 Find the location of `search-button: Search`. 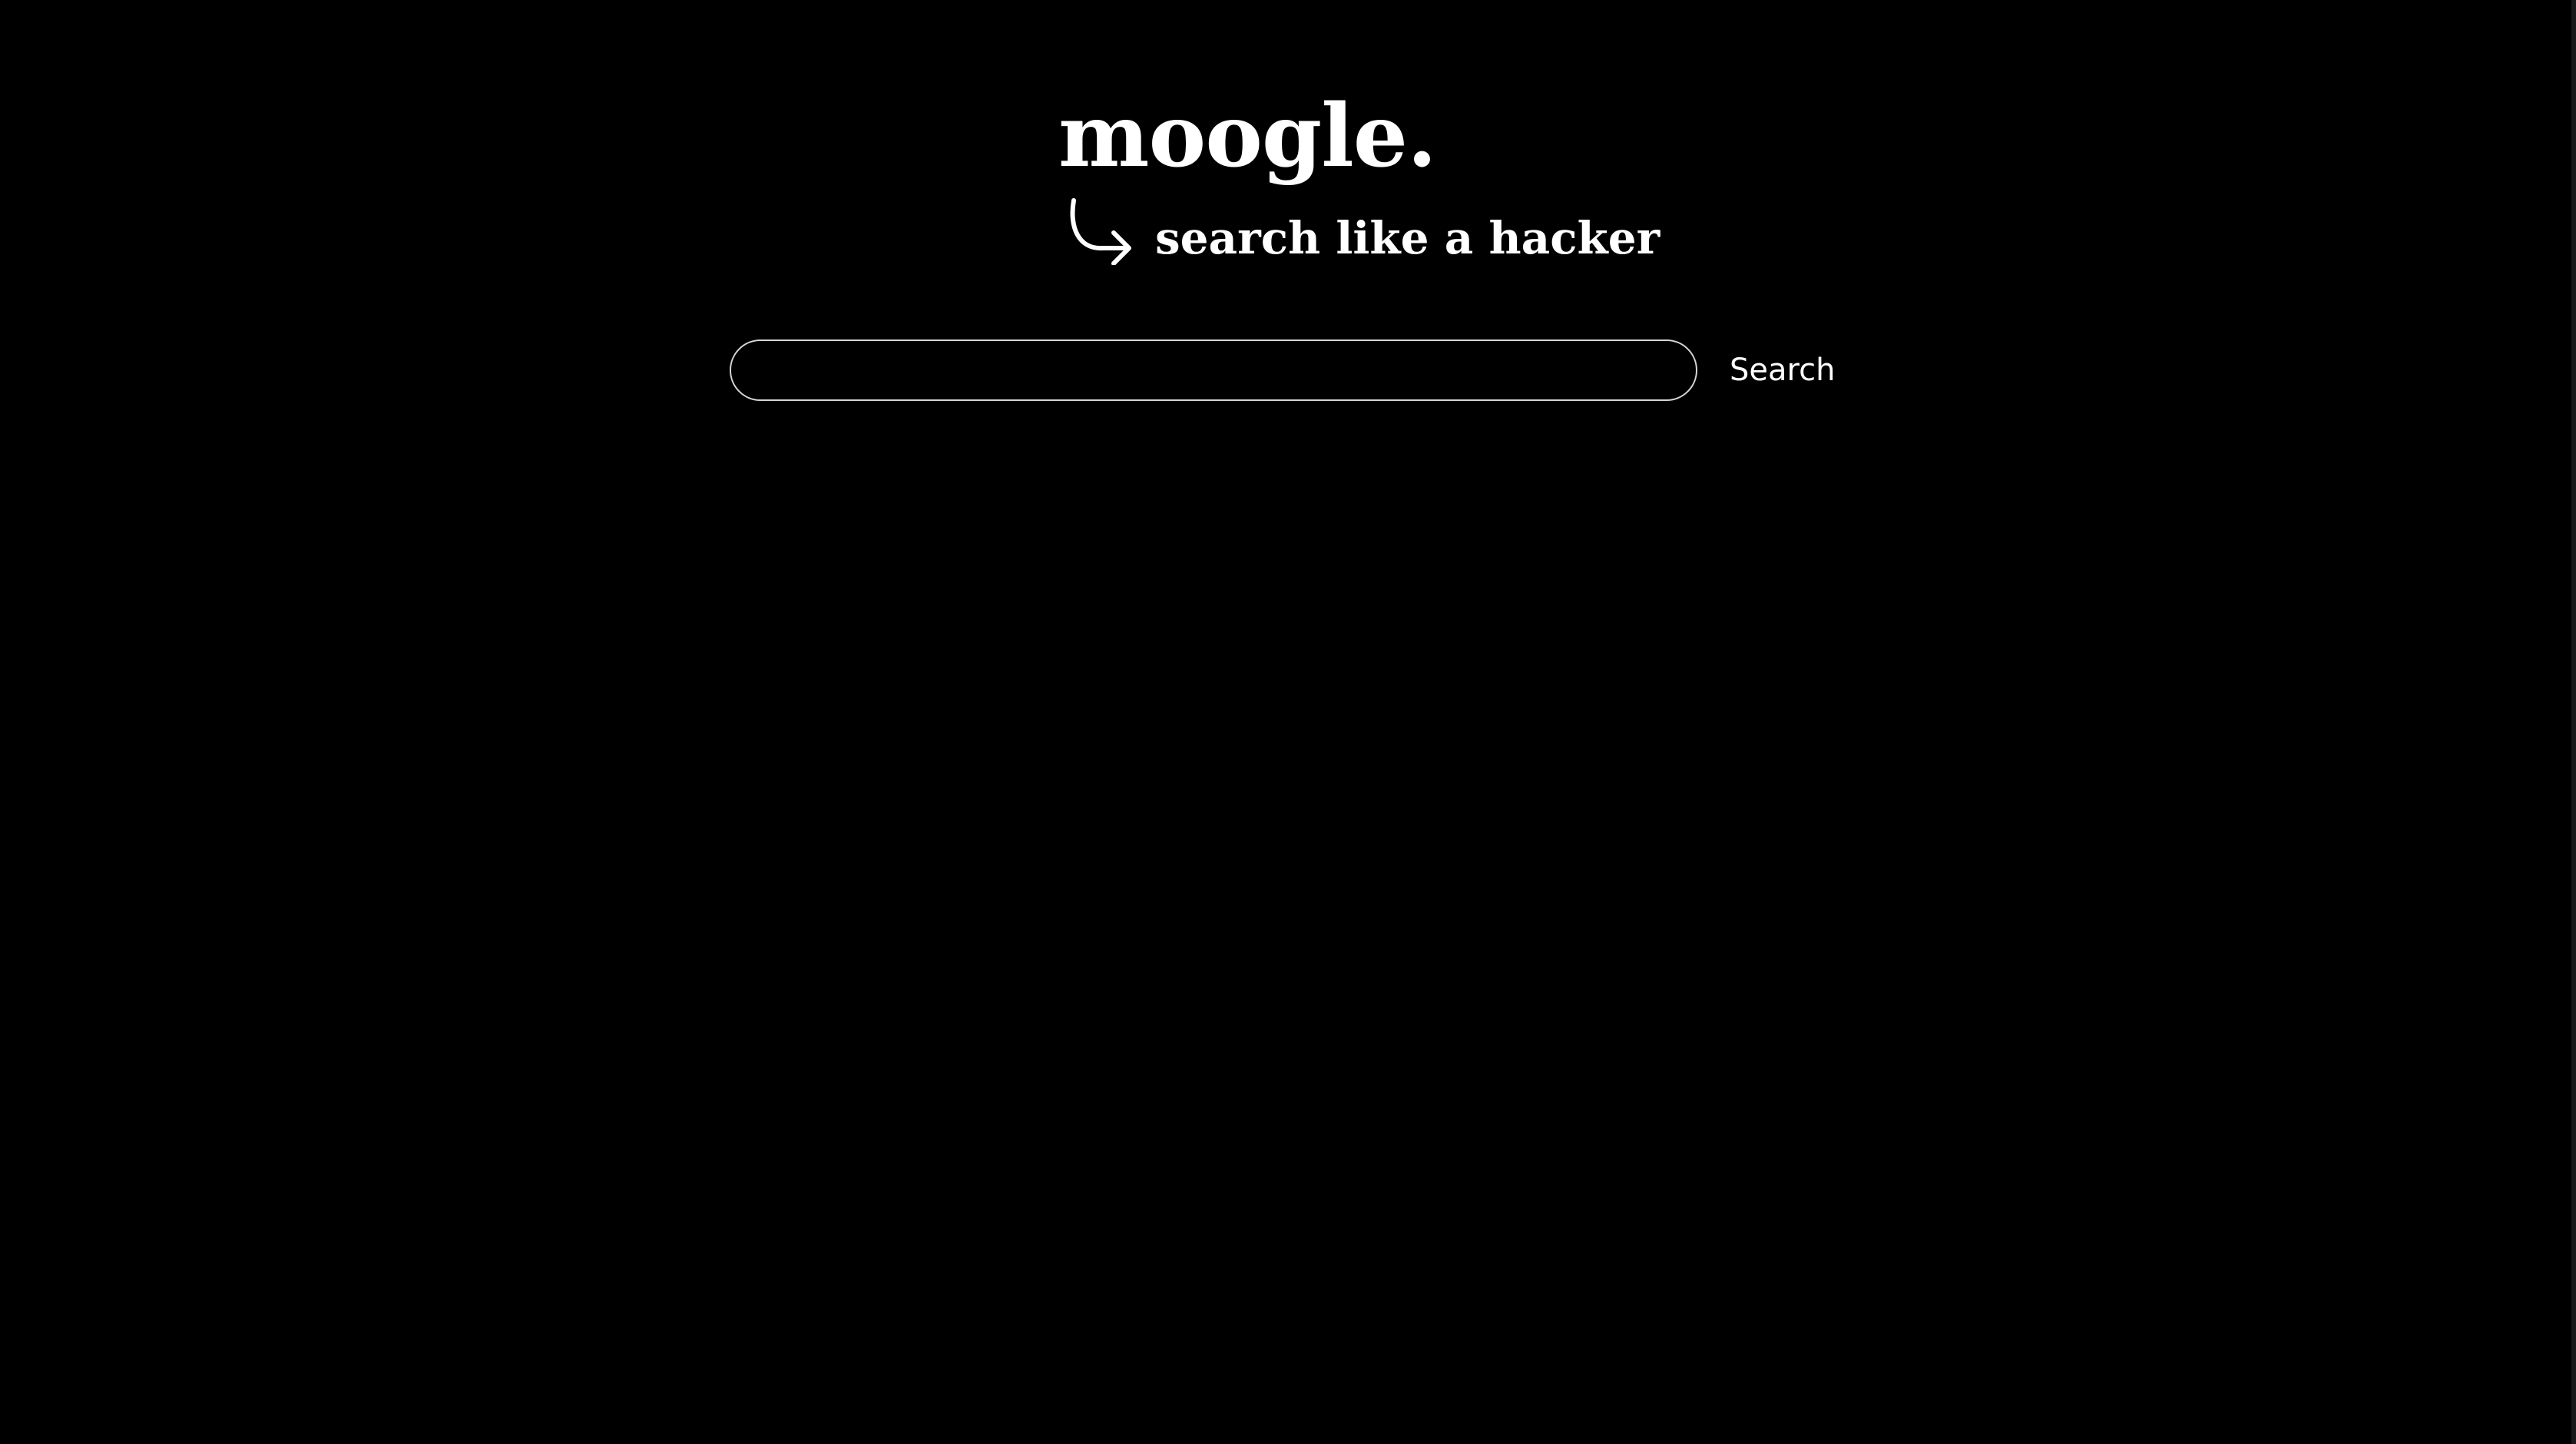

search-button: Search is located at coordinates (1782, 370).